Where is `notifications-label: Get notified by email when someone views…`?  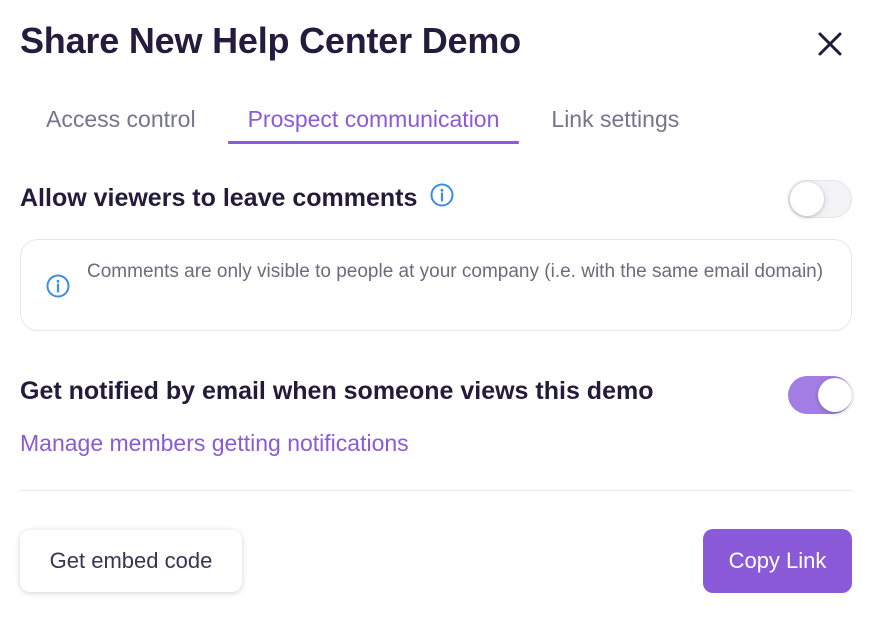
notifications-label: Get notified by email when someone views… is located at coordinates (337, 391).